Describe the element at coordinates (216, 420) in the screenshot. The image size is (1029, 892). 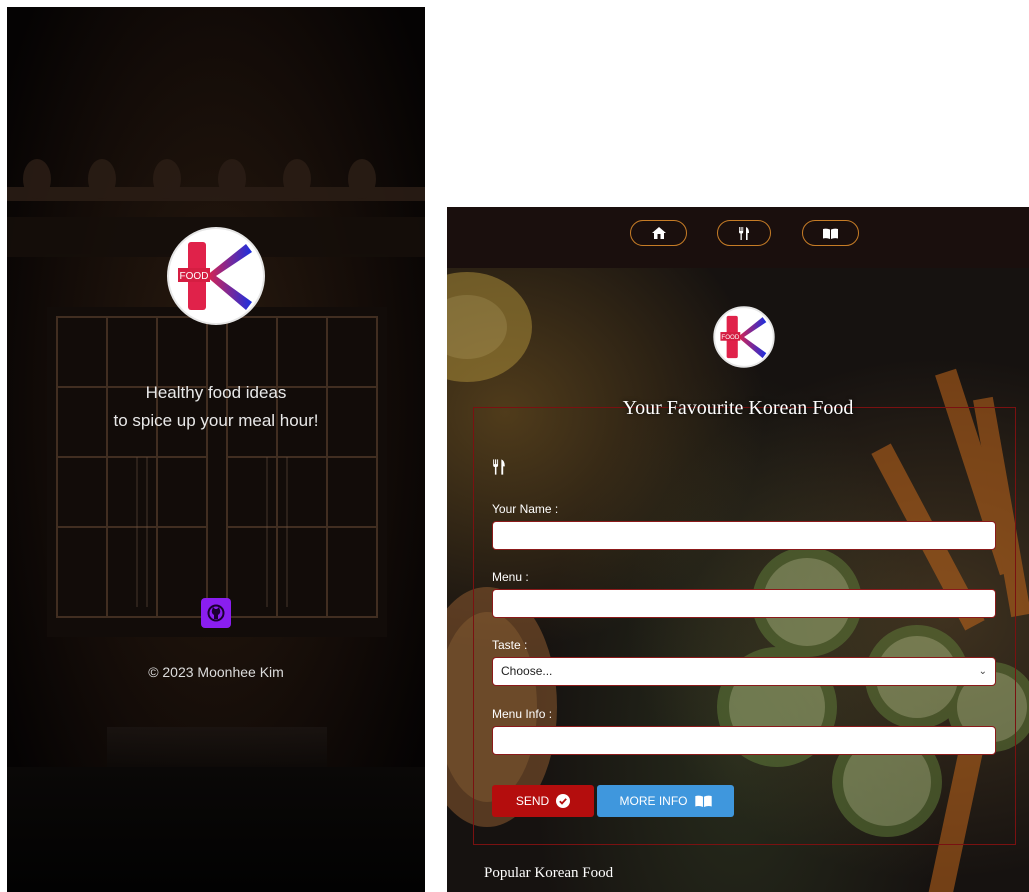
I see `tagline-line2: to spice up your meal hour!` at that location.